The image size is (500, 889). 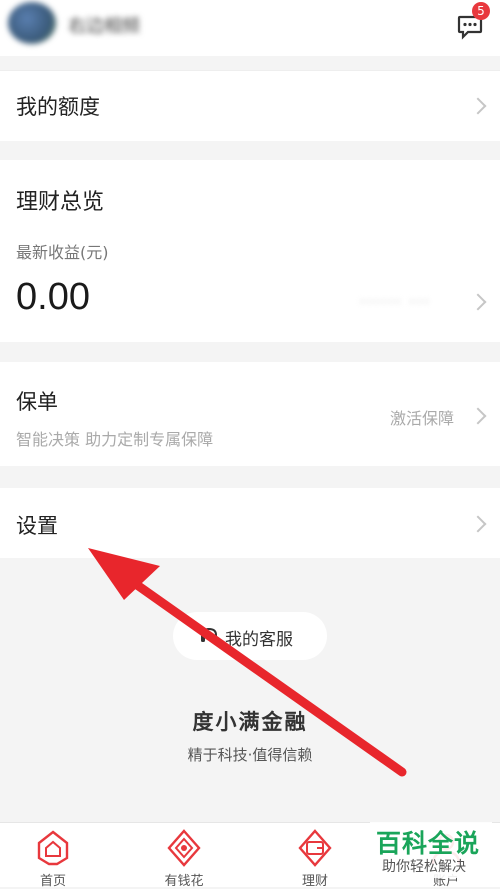 I want to click on finance-hidden-value: ······ ···, so click(x=395, y=301).